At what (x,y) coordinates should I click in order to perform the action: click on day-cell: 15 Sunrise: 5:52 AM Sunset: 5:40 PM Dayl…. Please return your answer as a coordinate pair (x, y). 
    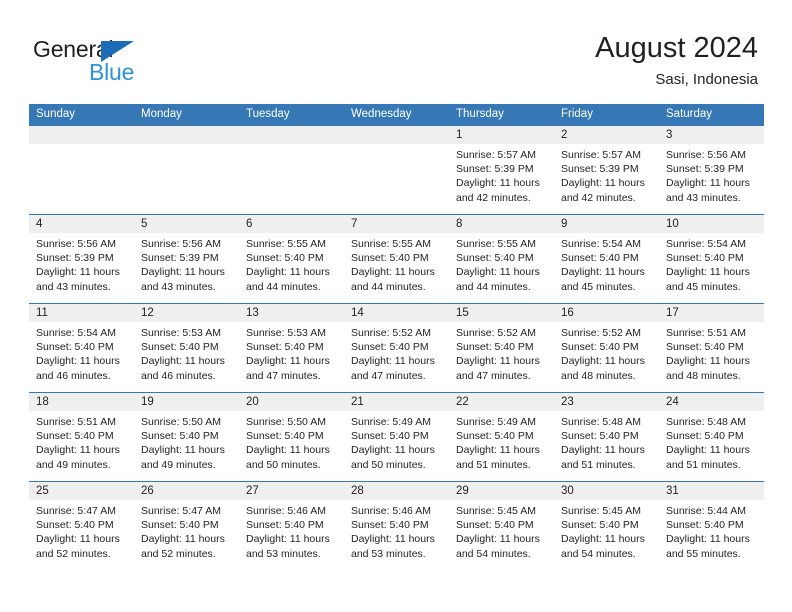
    Looking at the image, I should click on (501, 348).